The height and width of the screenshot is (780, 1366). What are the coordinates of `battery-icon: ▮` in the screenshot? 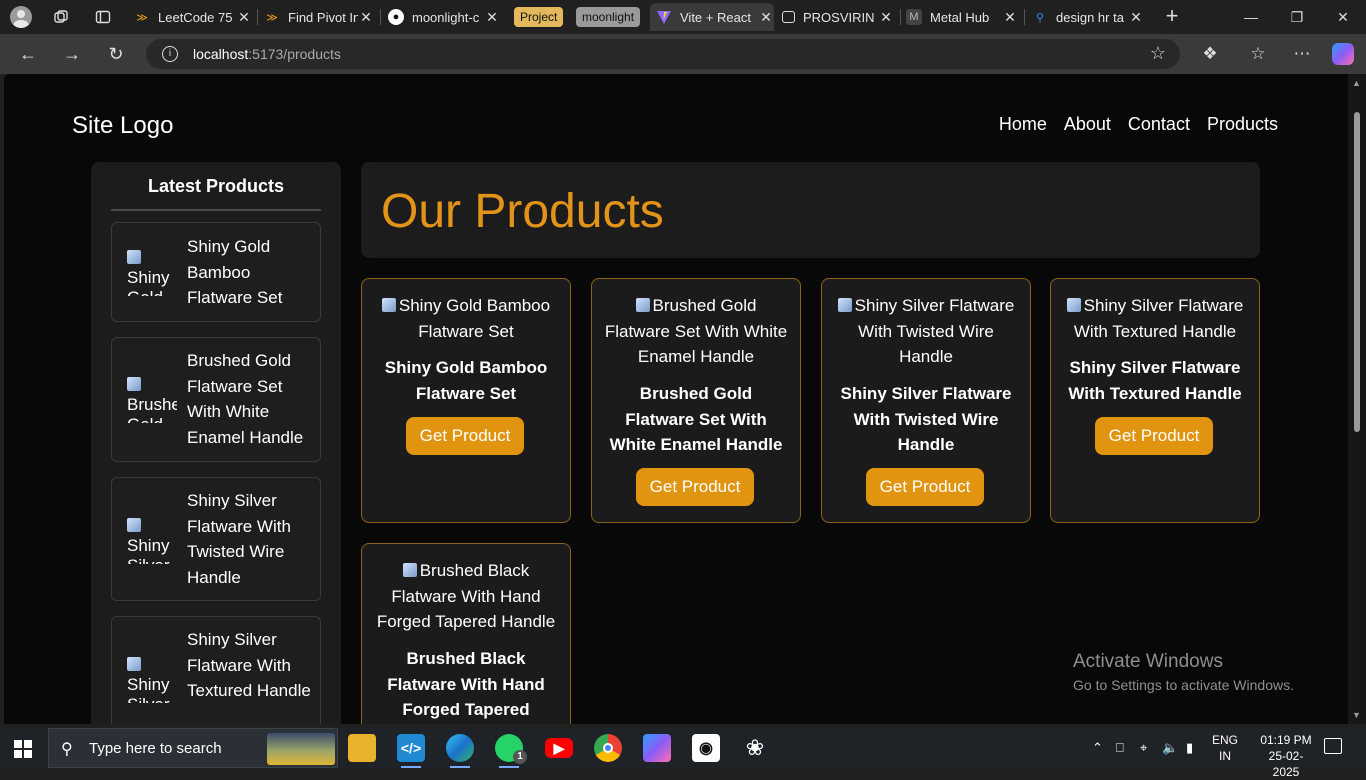 It's located at (1189, 748).